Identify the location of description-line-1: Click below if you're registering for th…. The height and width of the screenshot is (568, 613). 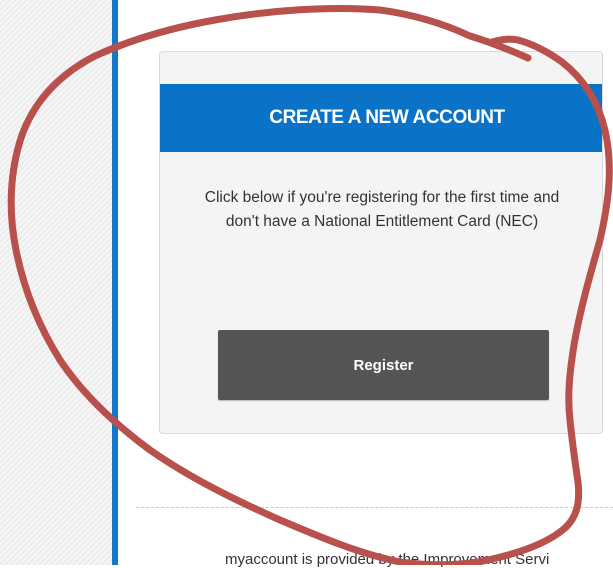
(382, 197).